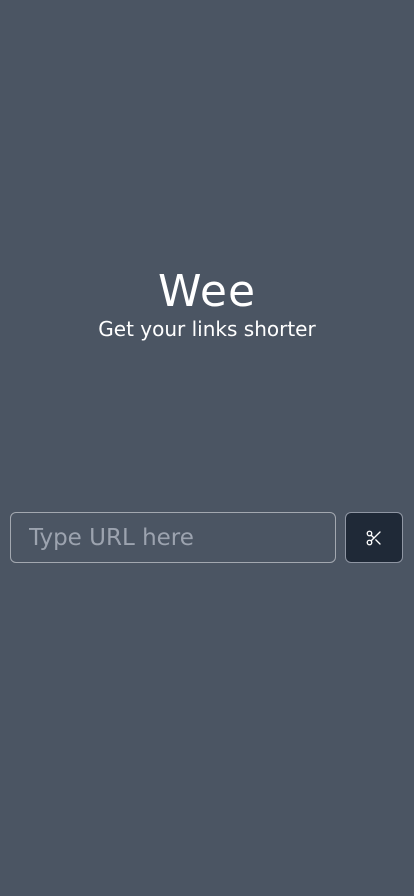  I want to click on scissors-icon, so click(373, 537).